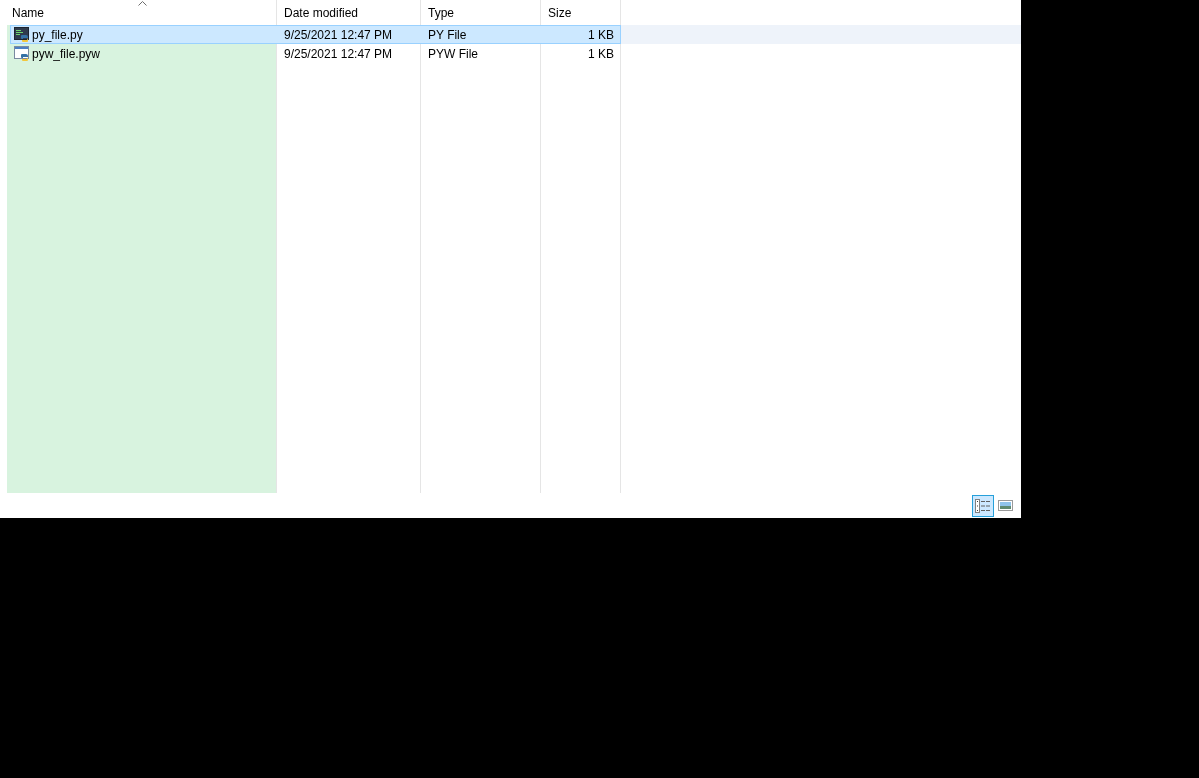  I want to click on file-type-text: PY File, so click(447, 35).